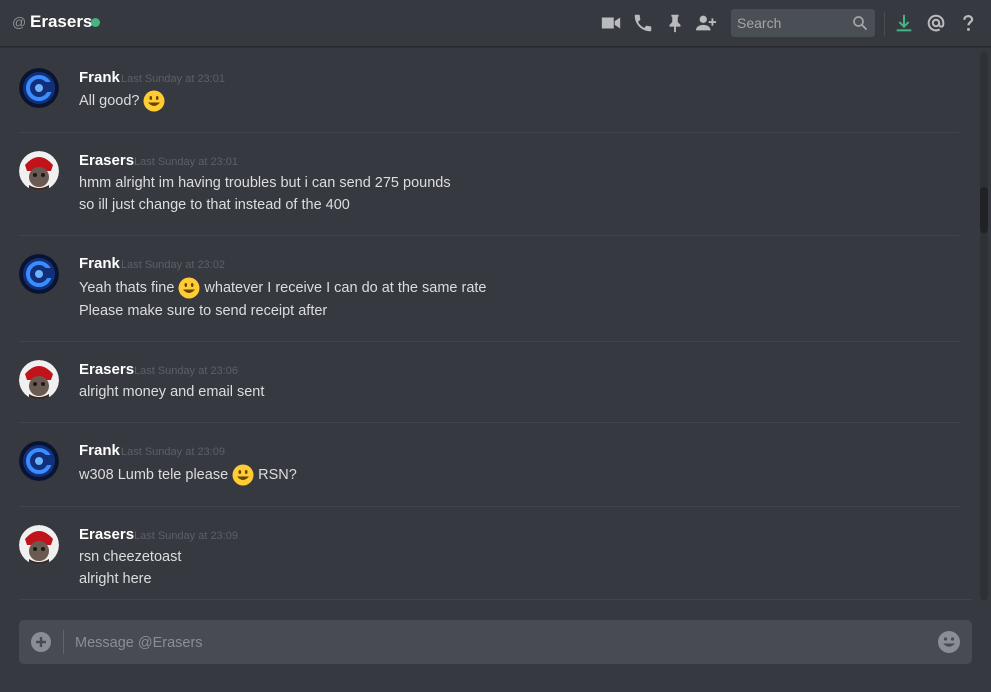  What do you see at coordinates (127, 288) in the screenshot?
I see `message-text-segment: Yeah thats fine` at bounding box center [127, 288].